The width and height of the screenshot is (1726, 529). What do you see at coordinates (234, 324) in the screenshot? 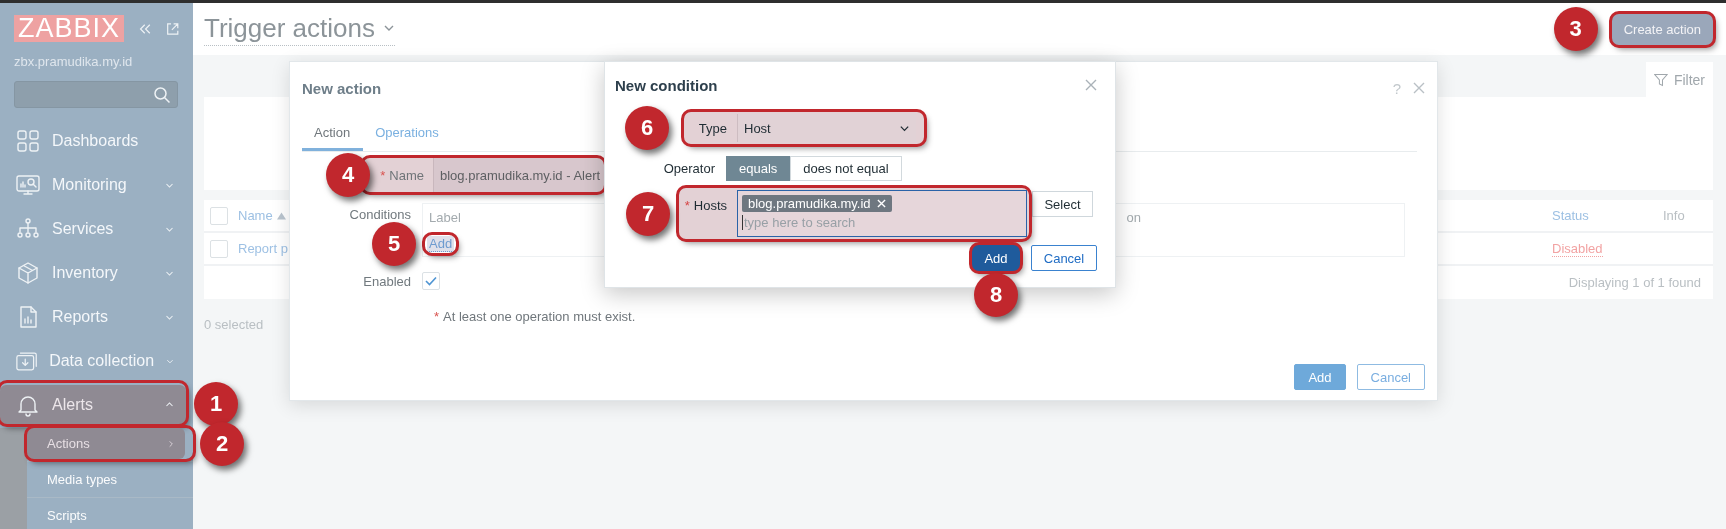
I see `selected-count: 0 selected` at bounding box center [234, 324].